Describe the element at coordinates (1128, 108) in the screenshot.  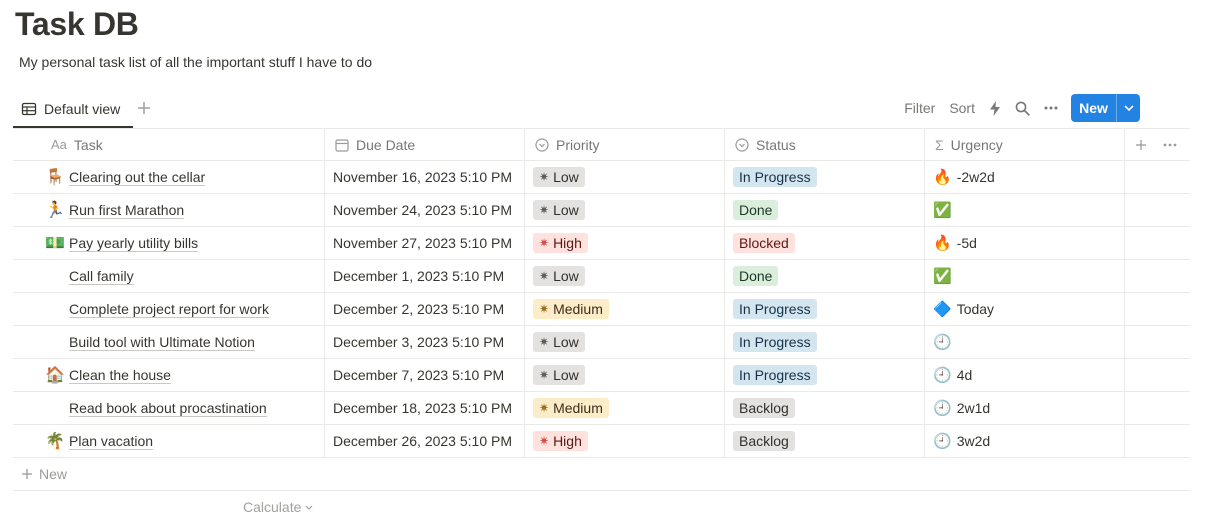
I see `chevron-down-icon` at that location.